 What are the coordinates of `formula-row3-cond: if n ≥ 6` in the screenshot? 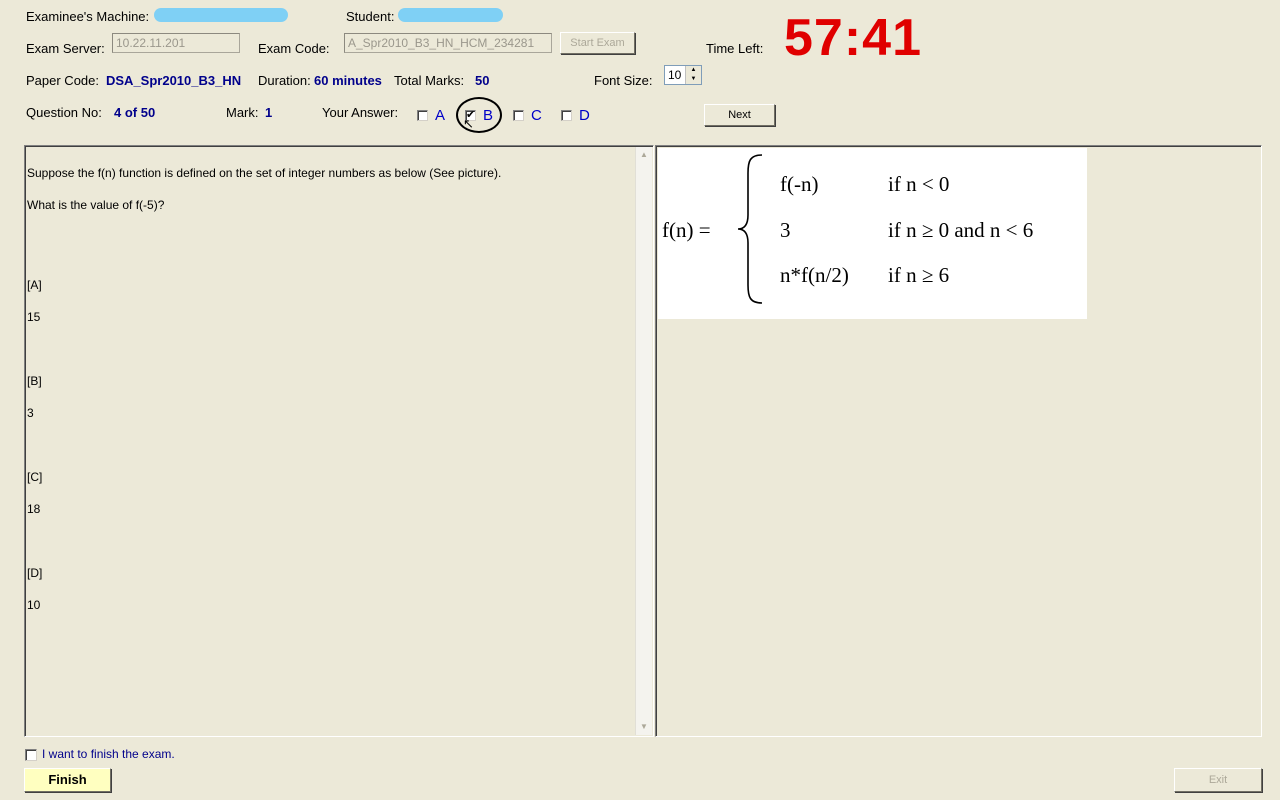 It's located at (919, 275).